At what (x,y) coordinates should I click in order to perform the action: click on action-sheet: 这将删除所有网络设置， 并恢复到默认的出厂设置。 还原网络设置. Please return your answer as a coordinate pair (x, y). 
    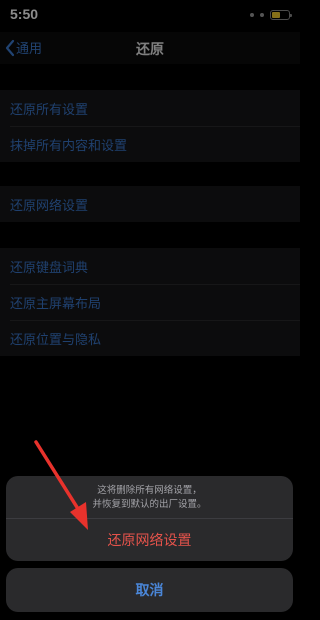
    Looking at the image, I should click on (149, 518).